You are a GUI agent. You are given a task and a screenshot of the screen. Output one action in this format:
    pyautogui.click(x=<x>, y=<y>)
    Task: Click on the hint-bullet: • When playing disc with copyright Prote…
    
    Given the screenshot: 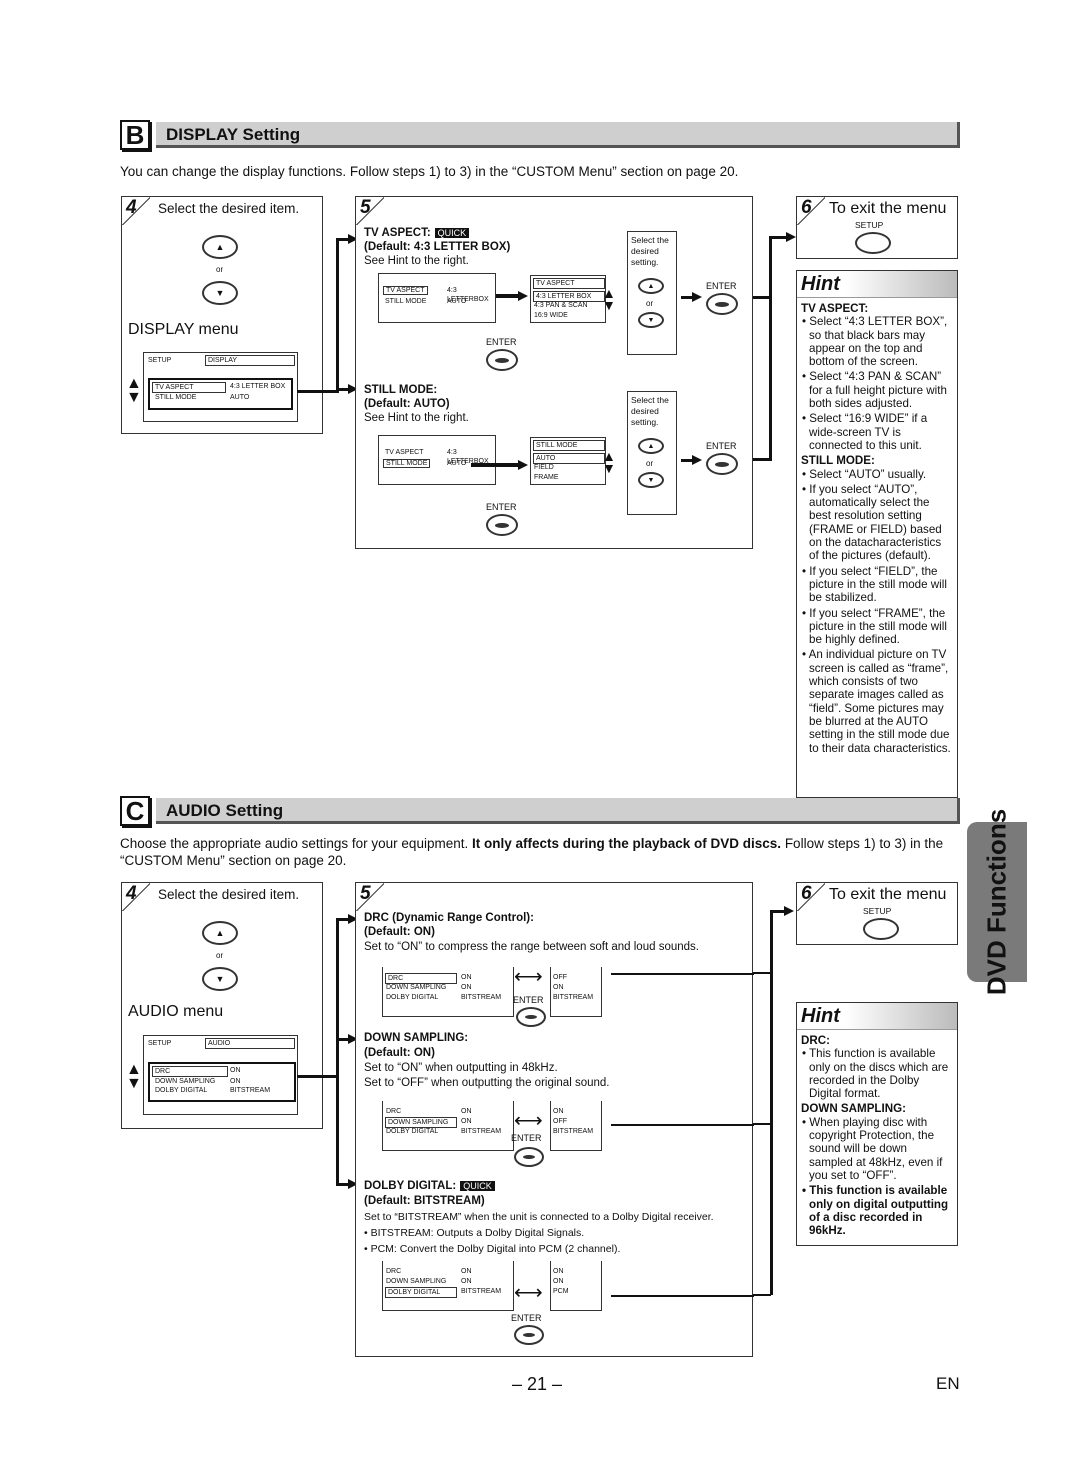 What is the action you would take?
    pyautogui.click(x=872, y=1148)
    